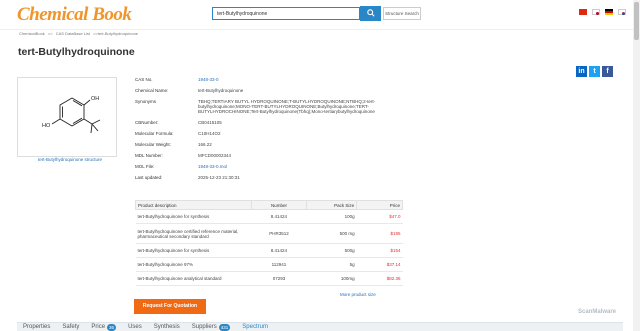 The height and width of the screenshot is (331, 640). What do you see at coordinates (609, 12) in the screenshot?
I see `de-flag-icon` at bounding box center [609, 12].